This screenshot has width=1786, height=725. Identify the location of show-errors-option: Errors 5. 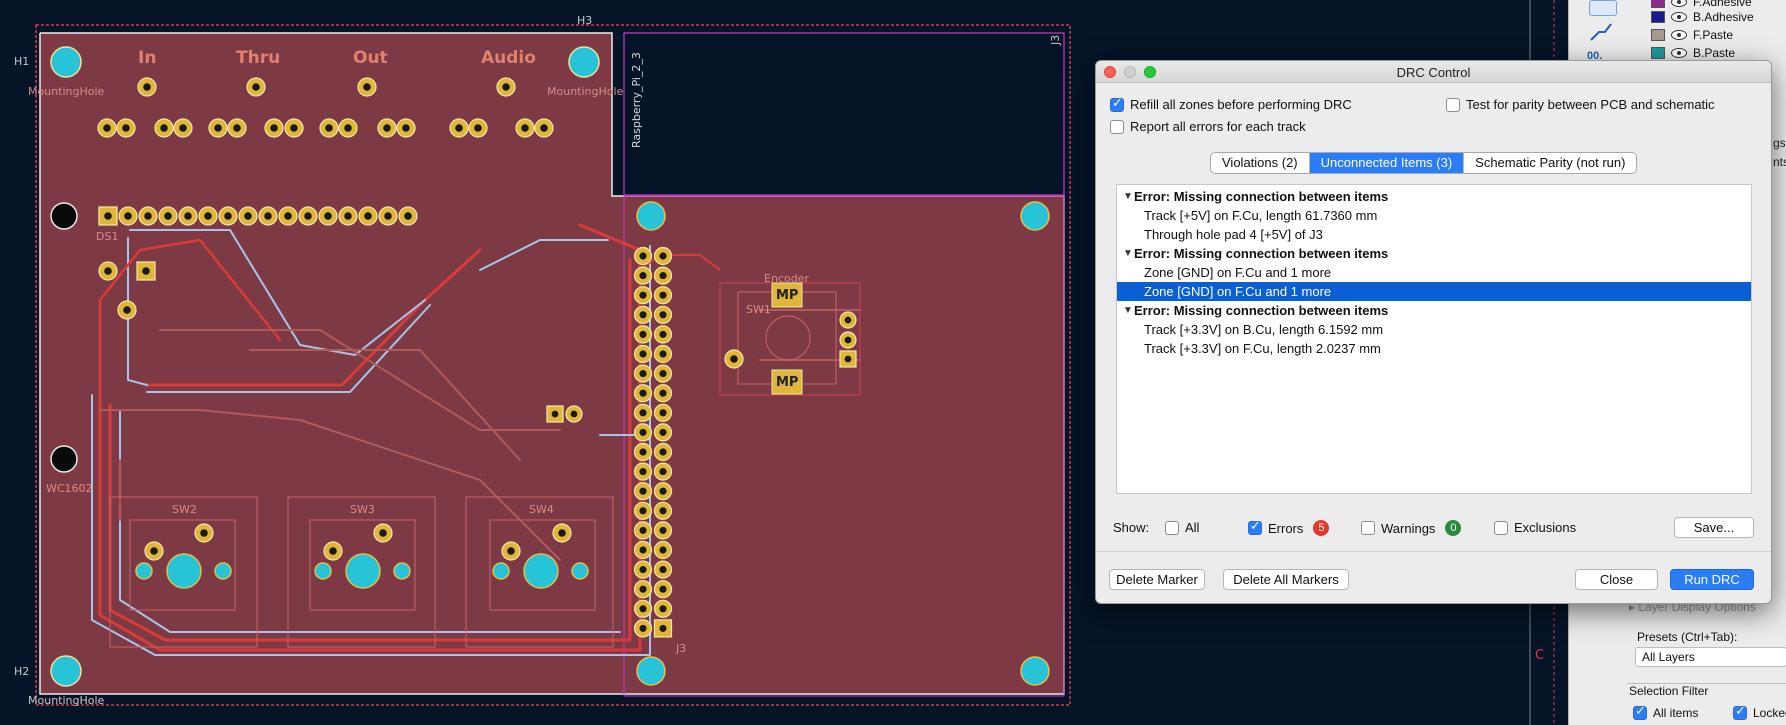
(1289, 527).